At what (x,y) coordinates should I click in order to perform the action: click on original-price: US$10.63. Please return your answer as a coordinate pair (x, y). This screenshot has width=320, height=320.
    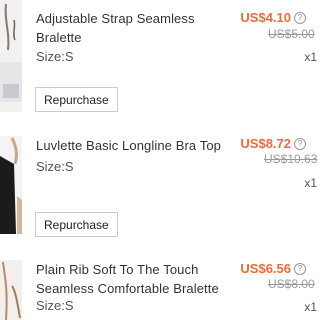
    Looking at the image, I should click on (291, 159).